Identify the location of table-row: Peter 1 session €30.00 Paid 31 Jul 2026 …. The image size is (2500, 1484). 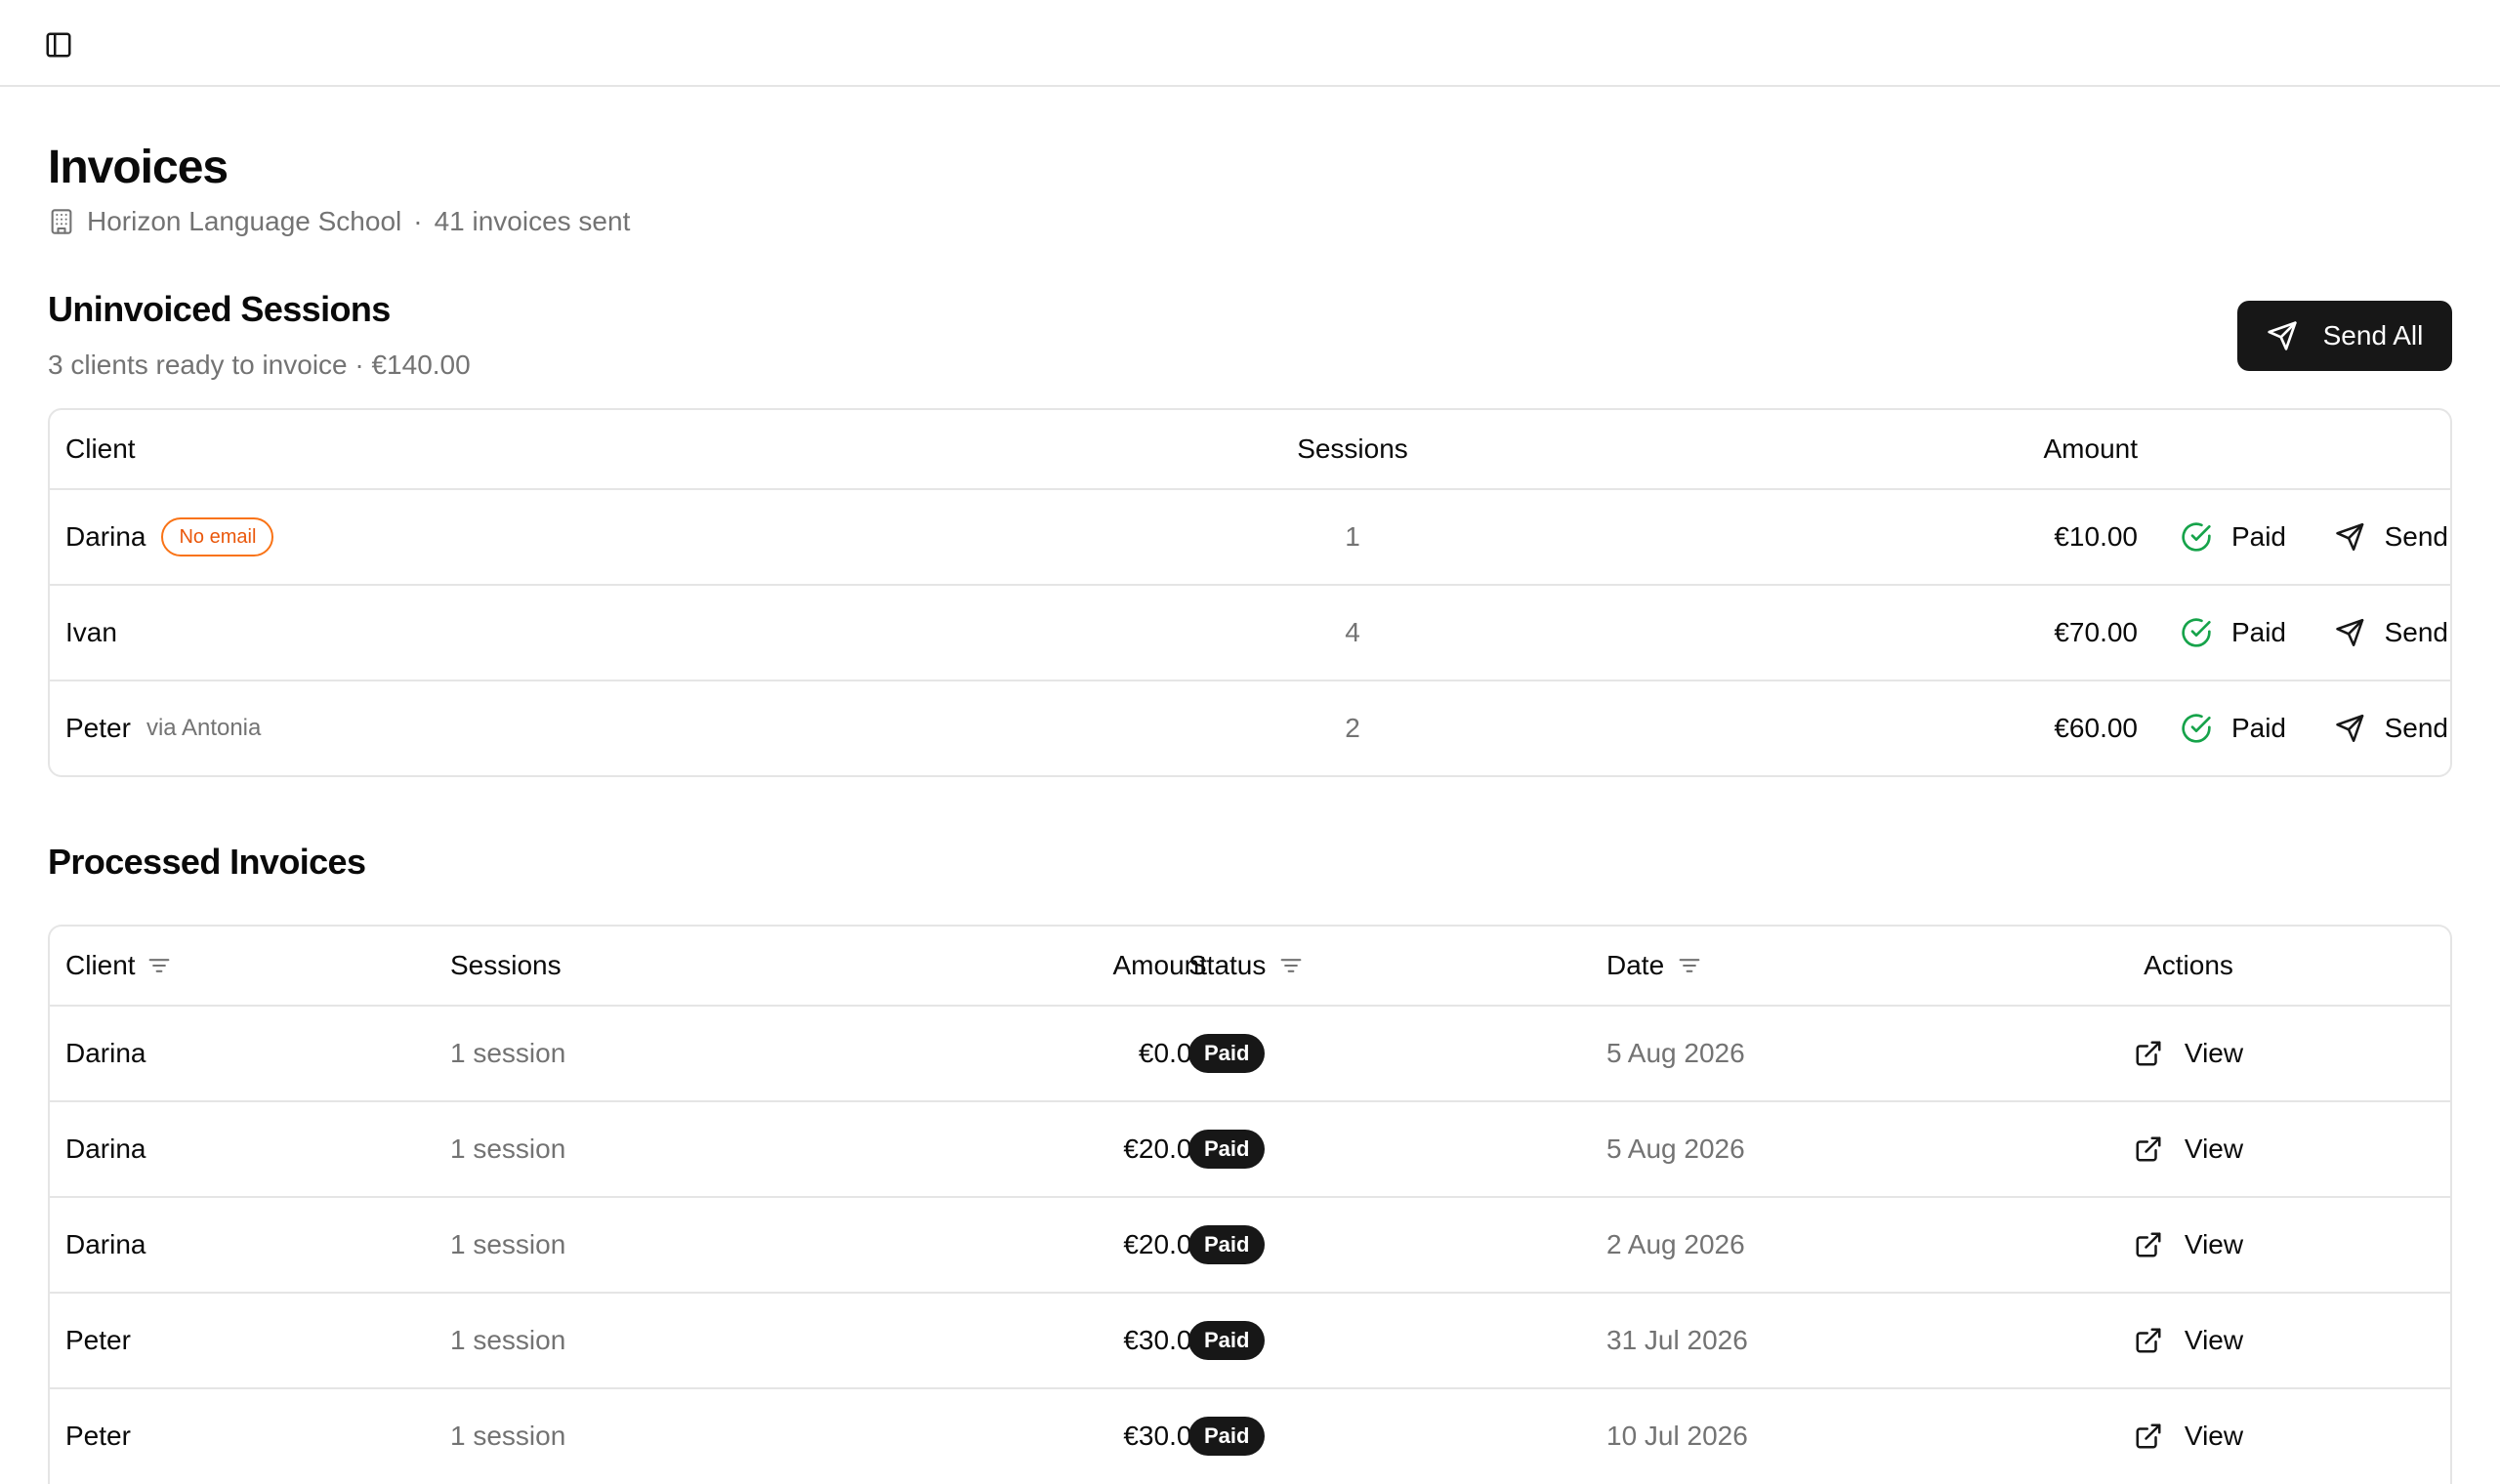
(1250, 1340).